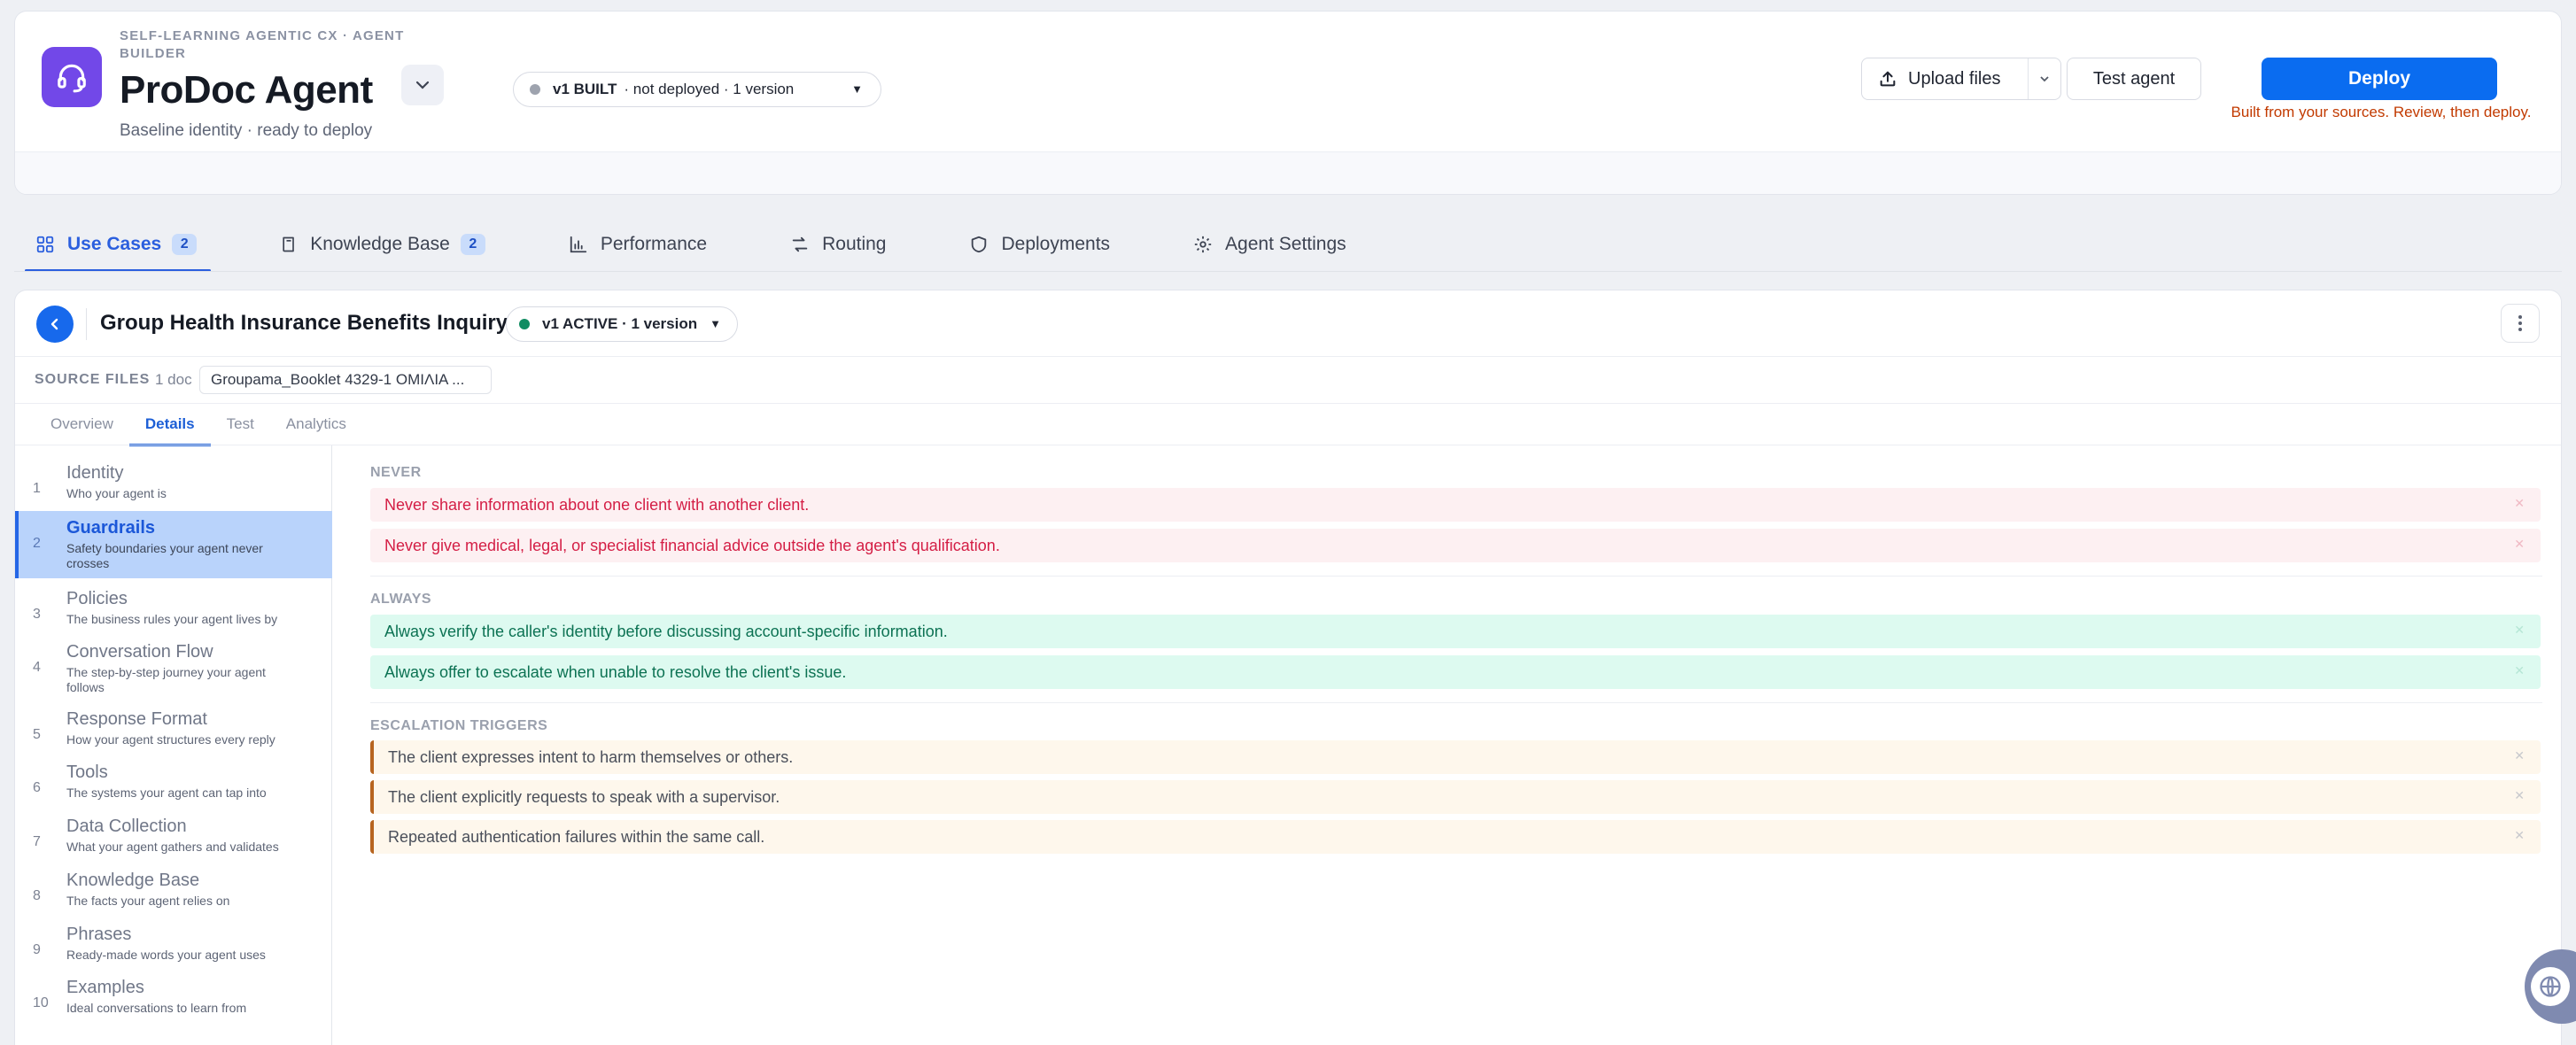  Describe the element at coordinates (172, 619) in the screenshot. I see `section-description: The business rules your agent lives by` at that location.